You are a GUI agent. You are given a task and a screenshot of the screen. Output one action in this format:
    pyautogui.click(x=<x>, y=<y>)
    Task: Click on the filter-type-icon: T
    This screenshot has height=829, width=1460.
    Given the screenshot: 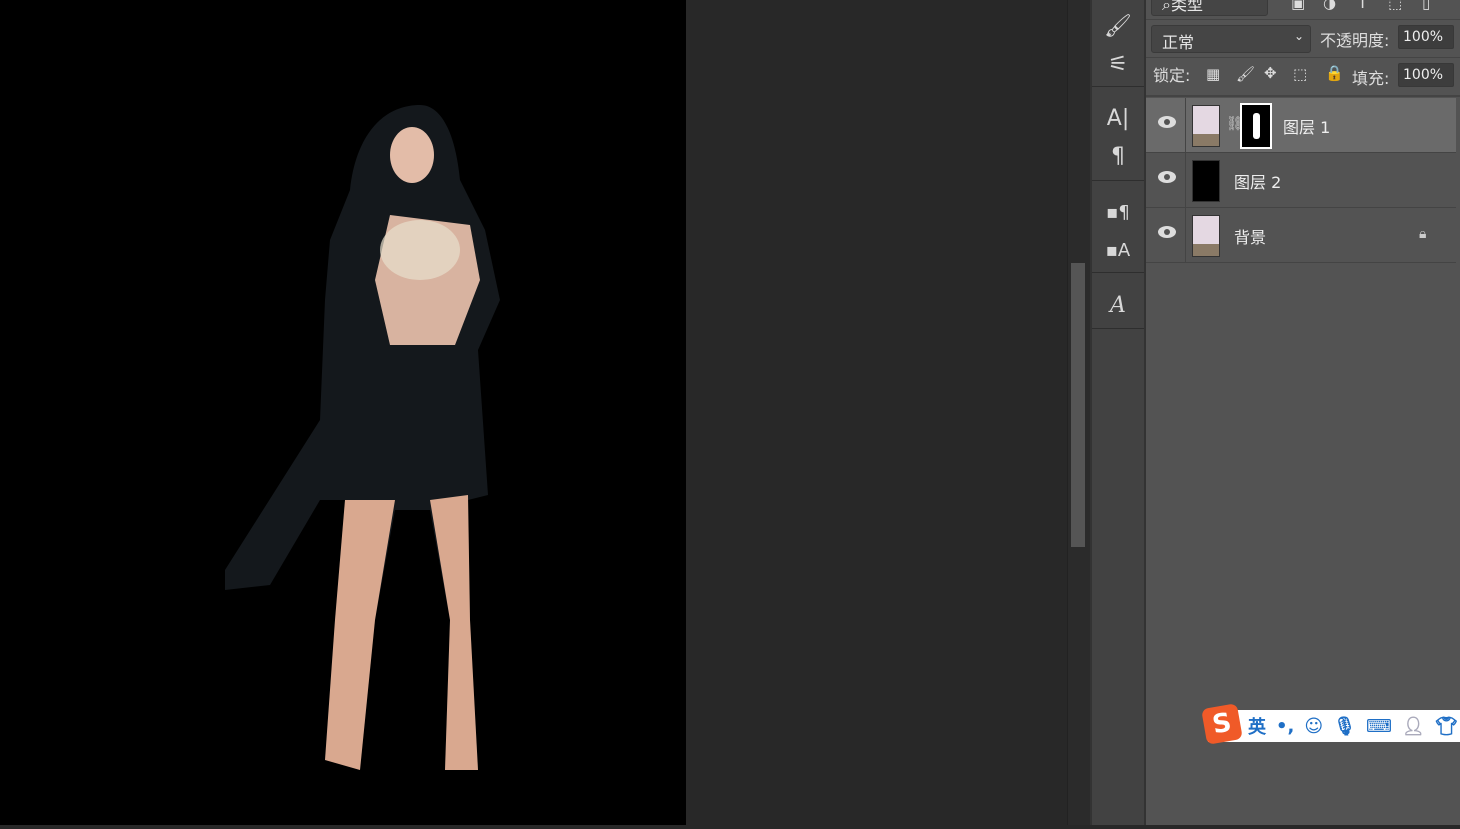 What is the action you would take?
    pyautogui.click(x=1362, y=6)
    